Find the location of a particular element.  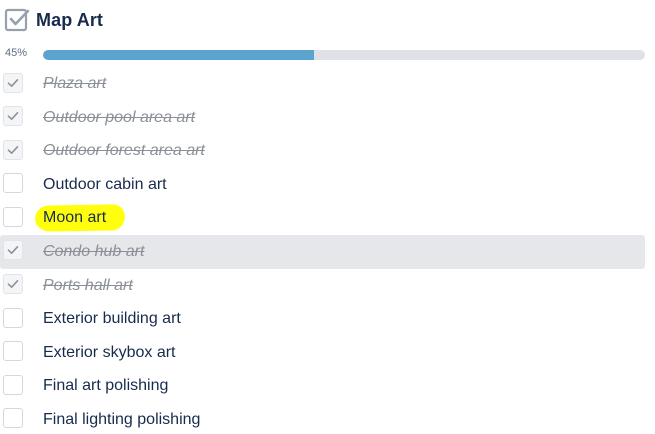

checklist-item: Outdoor cabin art is located at coordinates (327, 185).